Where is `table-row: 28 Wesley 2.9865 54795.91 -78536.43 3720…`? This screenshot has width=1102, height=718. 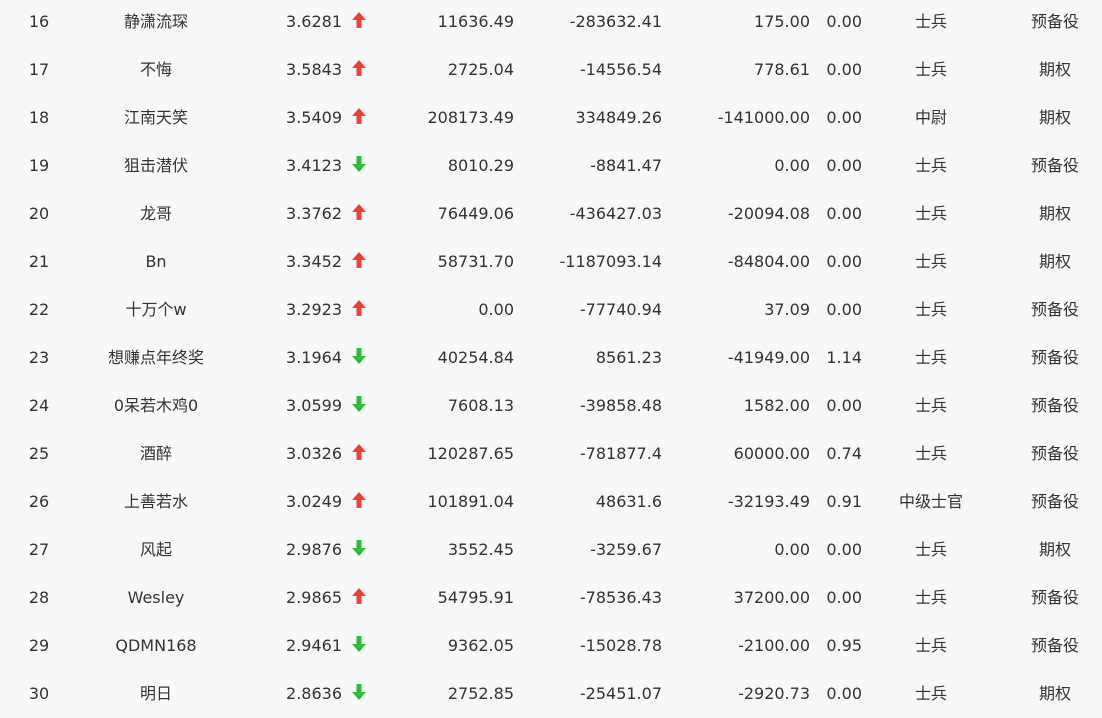
table-row: 28 Wesley 2.9865 54795.91 -78536.43 3720… is located at coordinates (551, 598).